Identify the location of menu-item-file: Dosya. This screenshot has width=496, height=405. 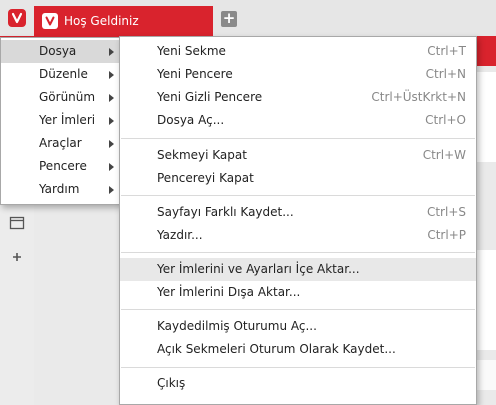
(61, 51).